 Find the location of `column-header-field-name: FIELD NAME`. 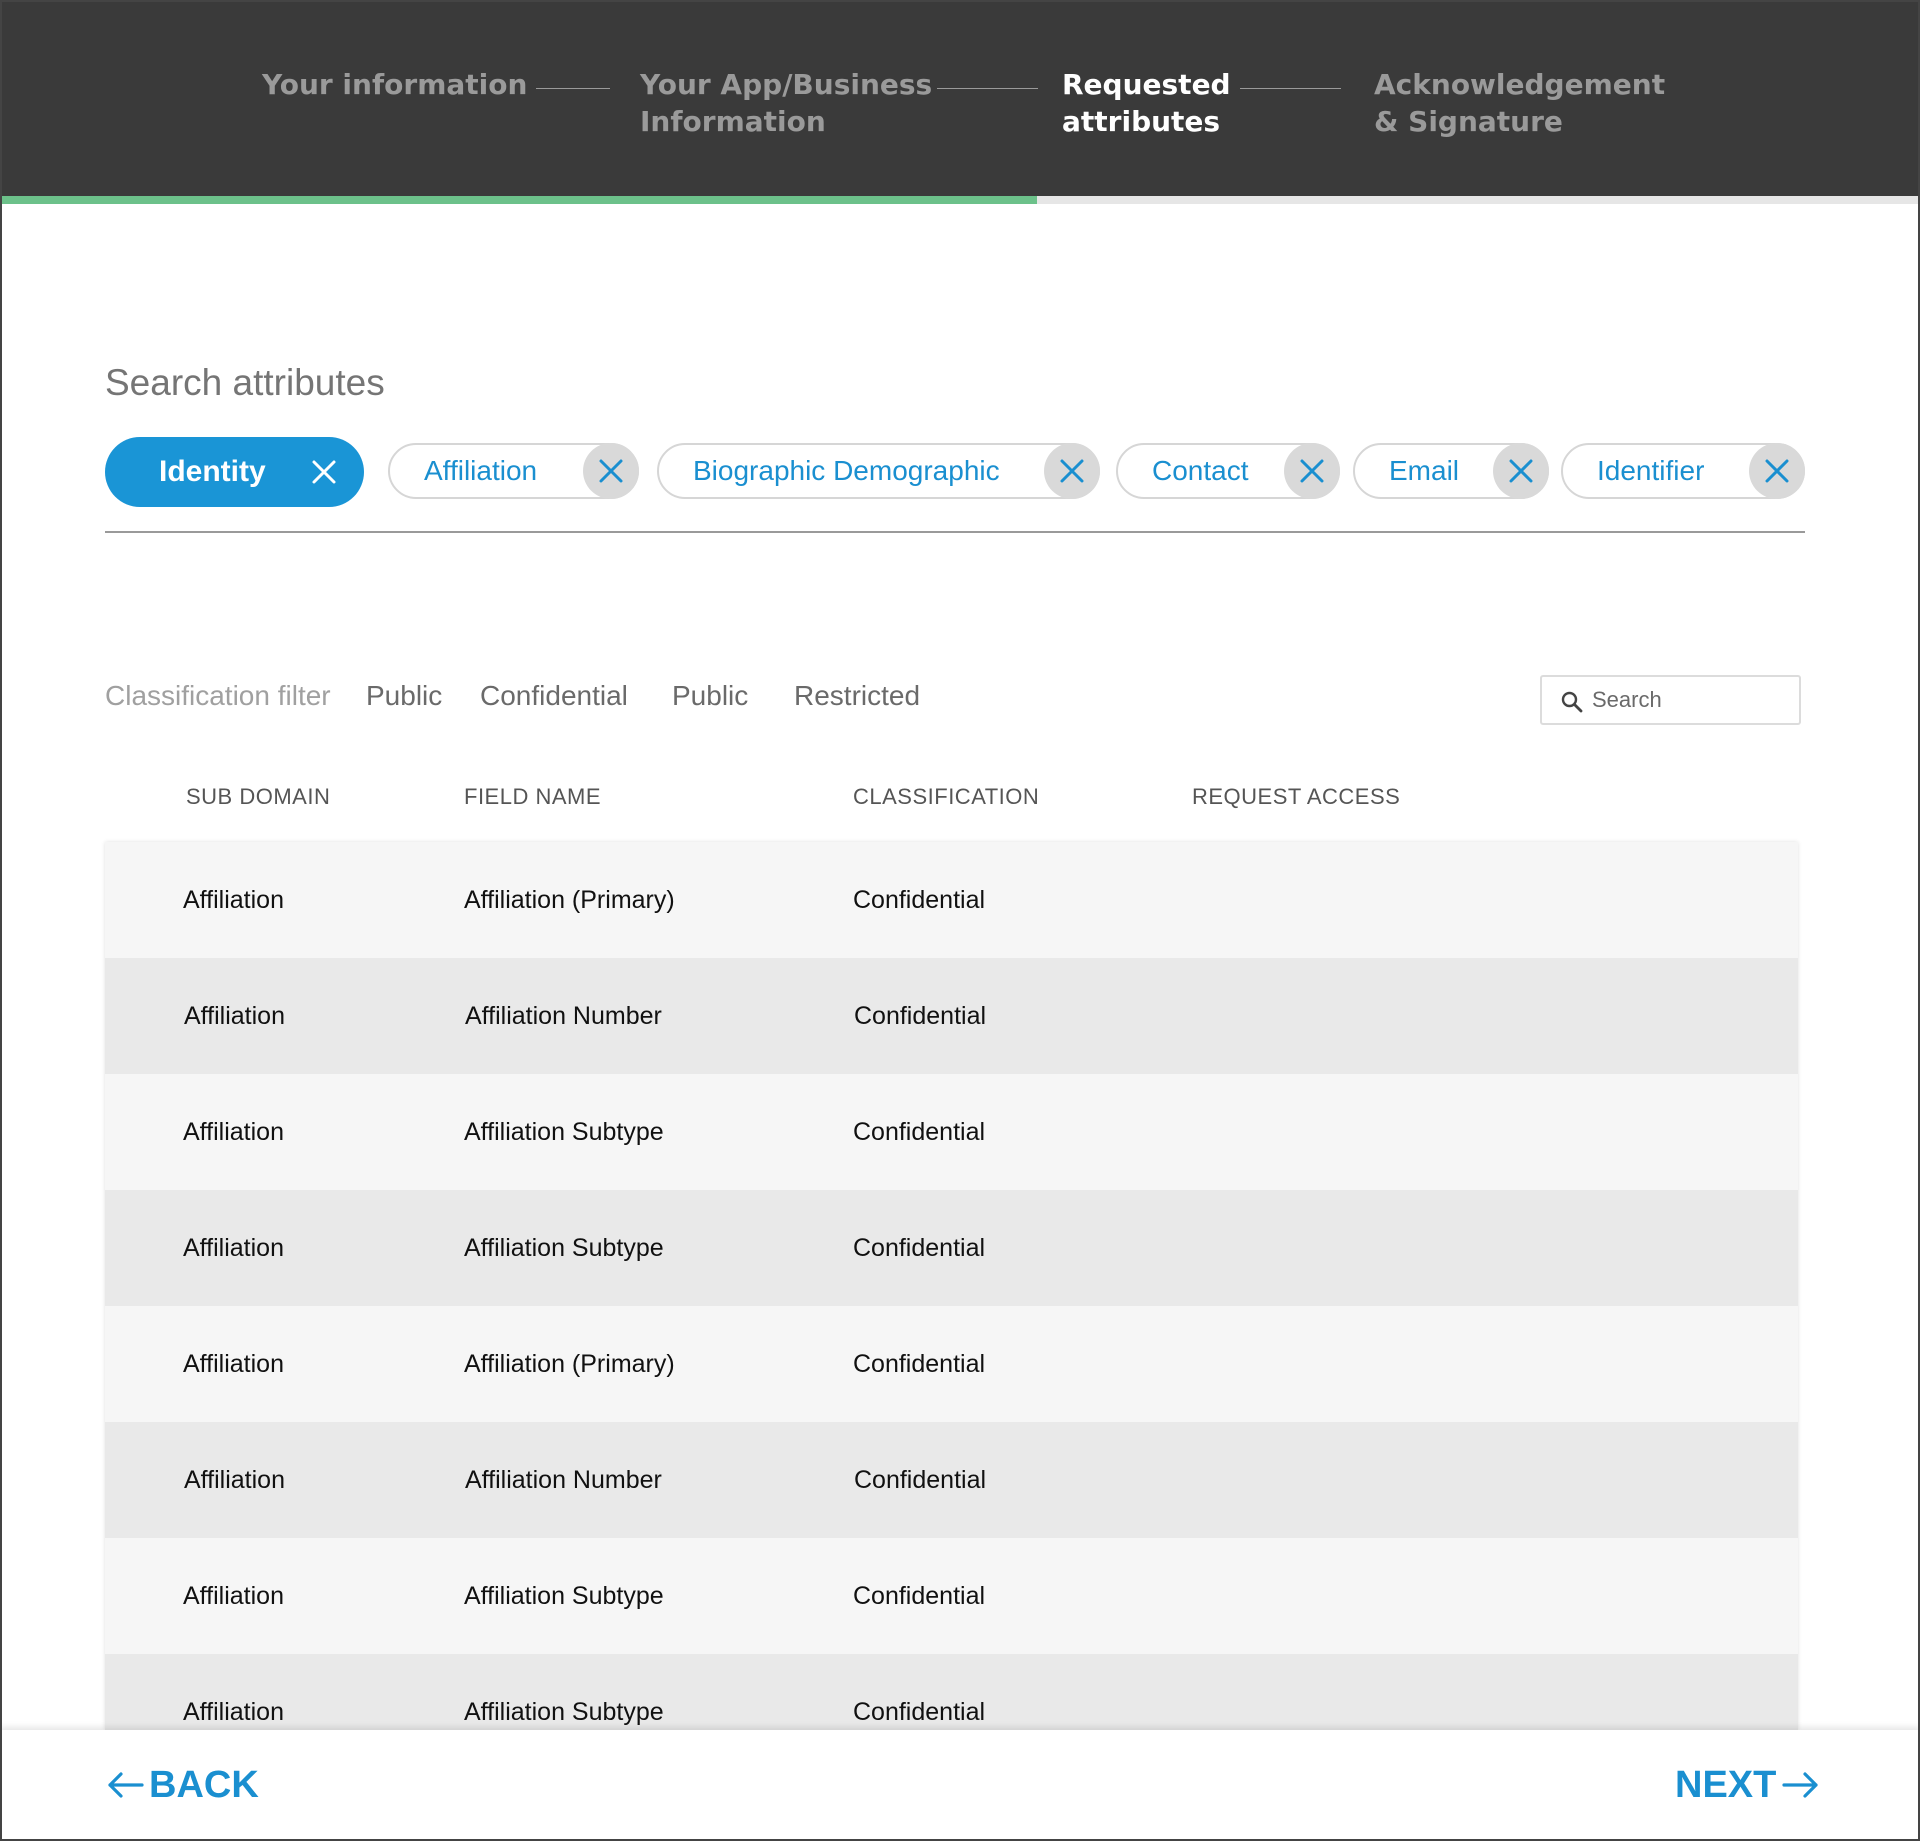

column-header-field-name: FIELD NAME is located at coordinates (532, 797).